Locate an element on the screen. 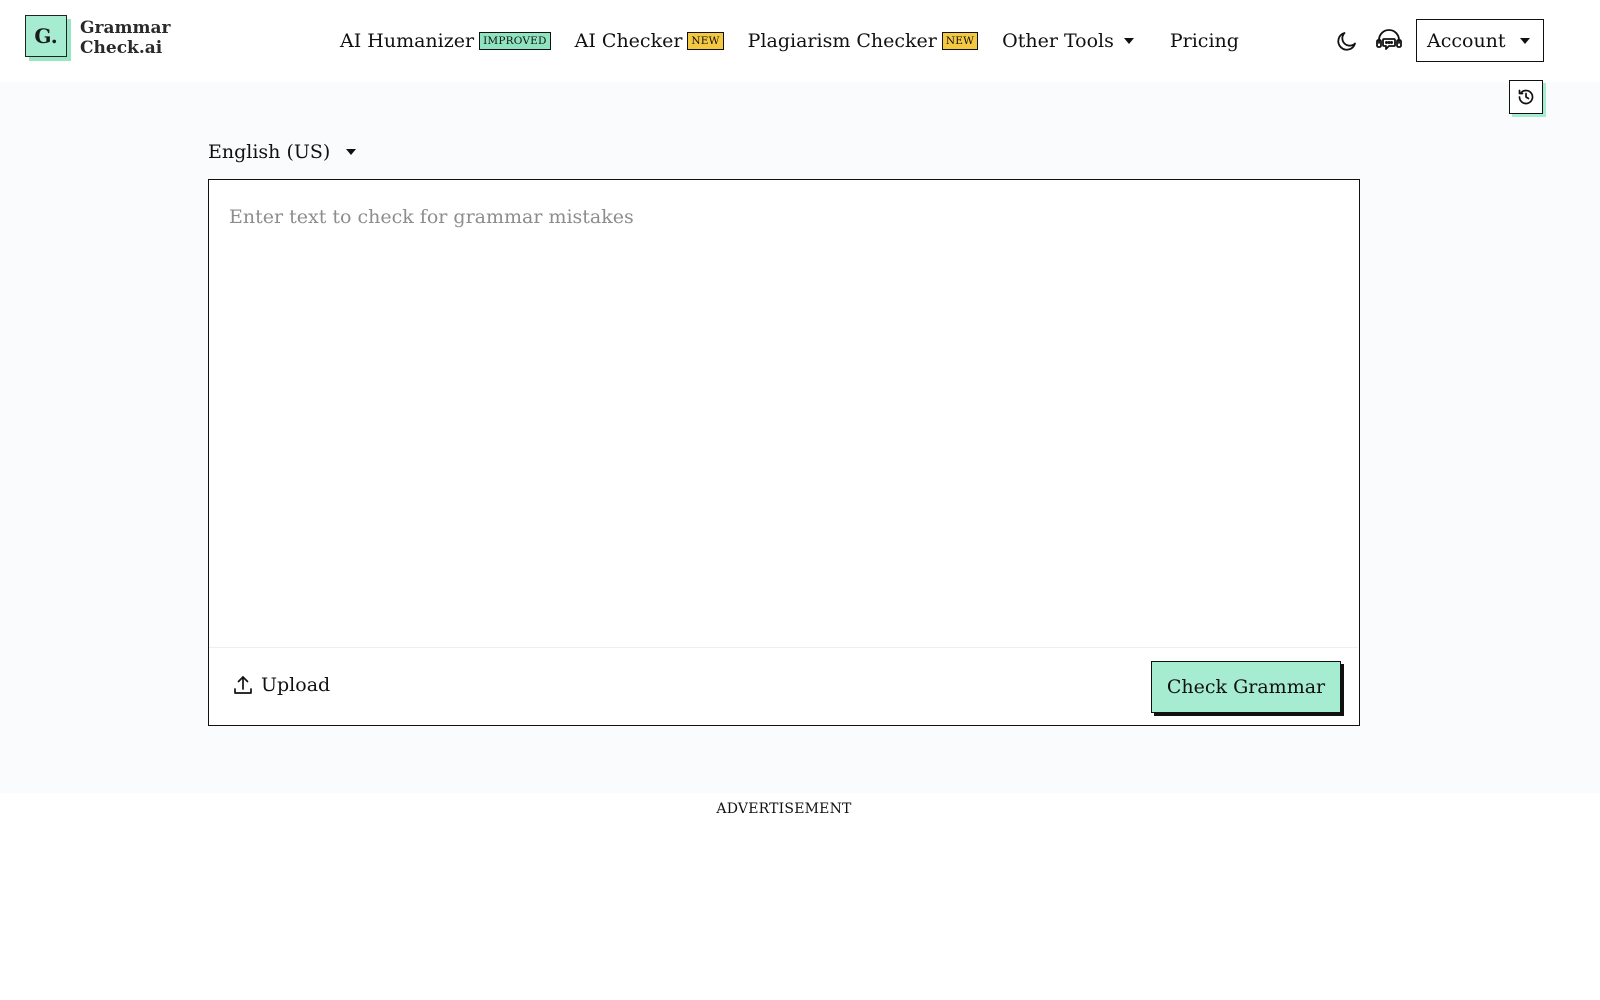 Image resolution: width=1600 pixels, height=1000 pixels. logo-letter: G. is located at coordinates (46, 36).